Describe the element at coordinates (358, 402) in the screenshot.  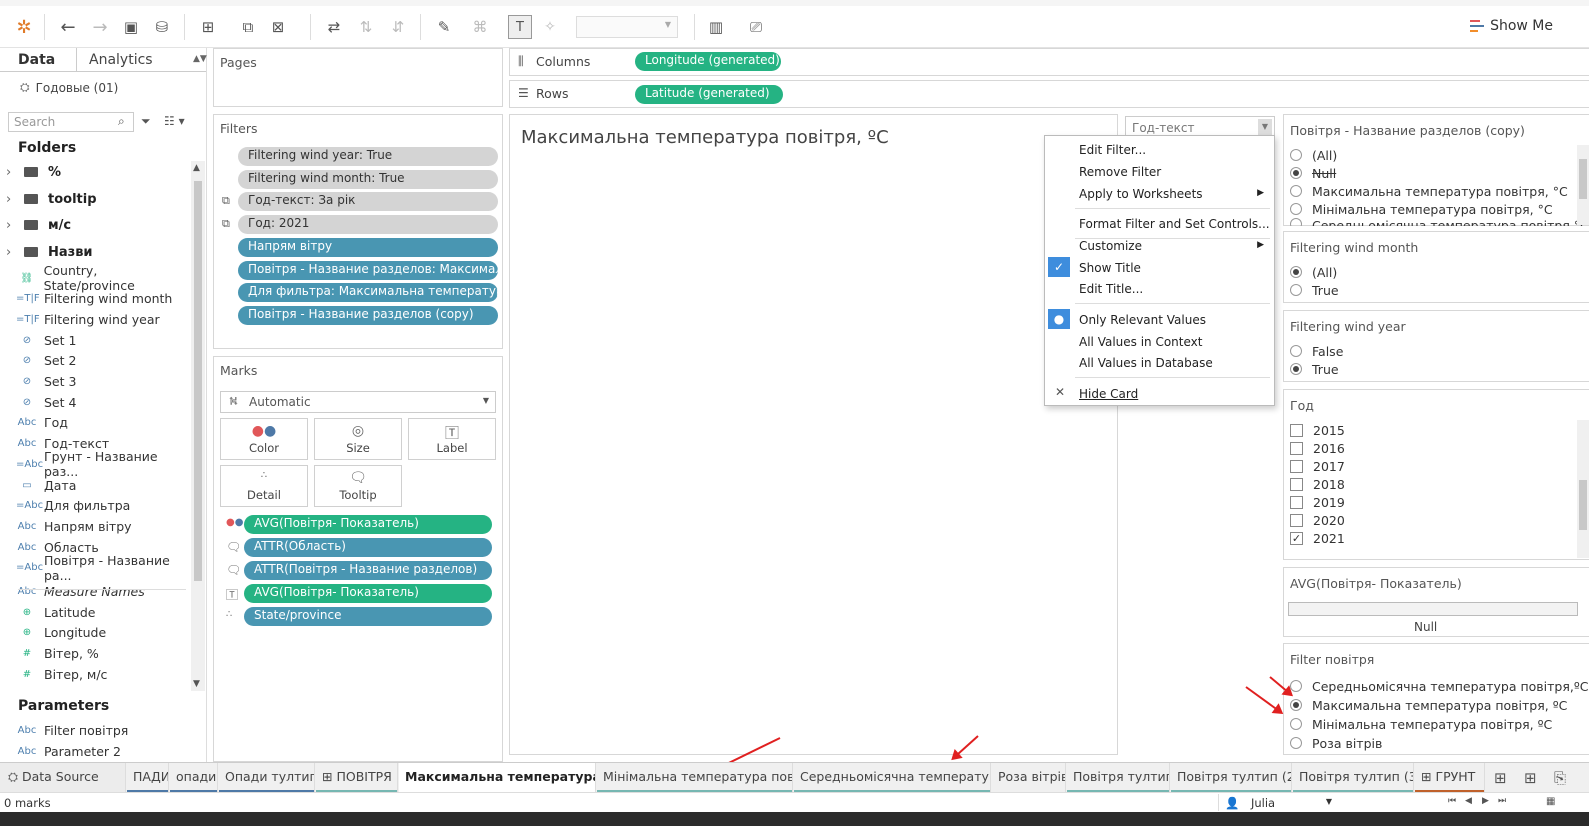
I see `mark-type-dropdown: ⛕ Automatic ▼` at that location.